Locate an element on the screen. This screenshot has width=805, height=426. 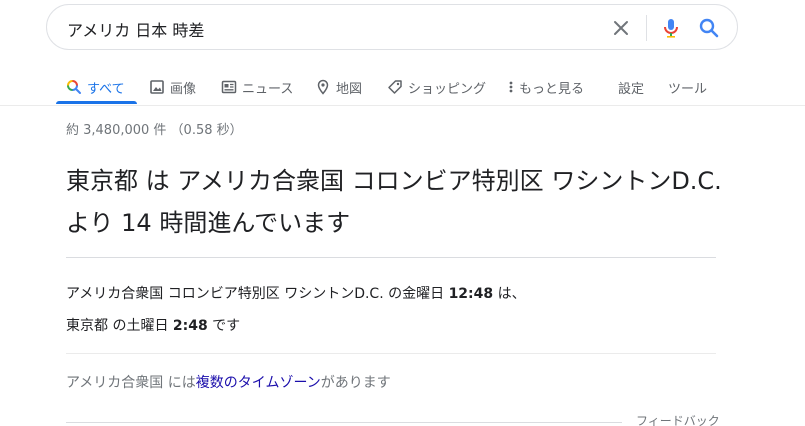
timezone-note-suffix: があります is located at coordinates (355, 383).